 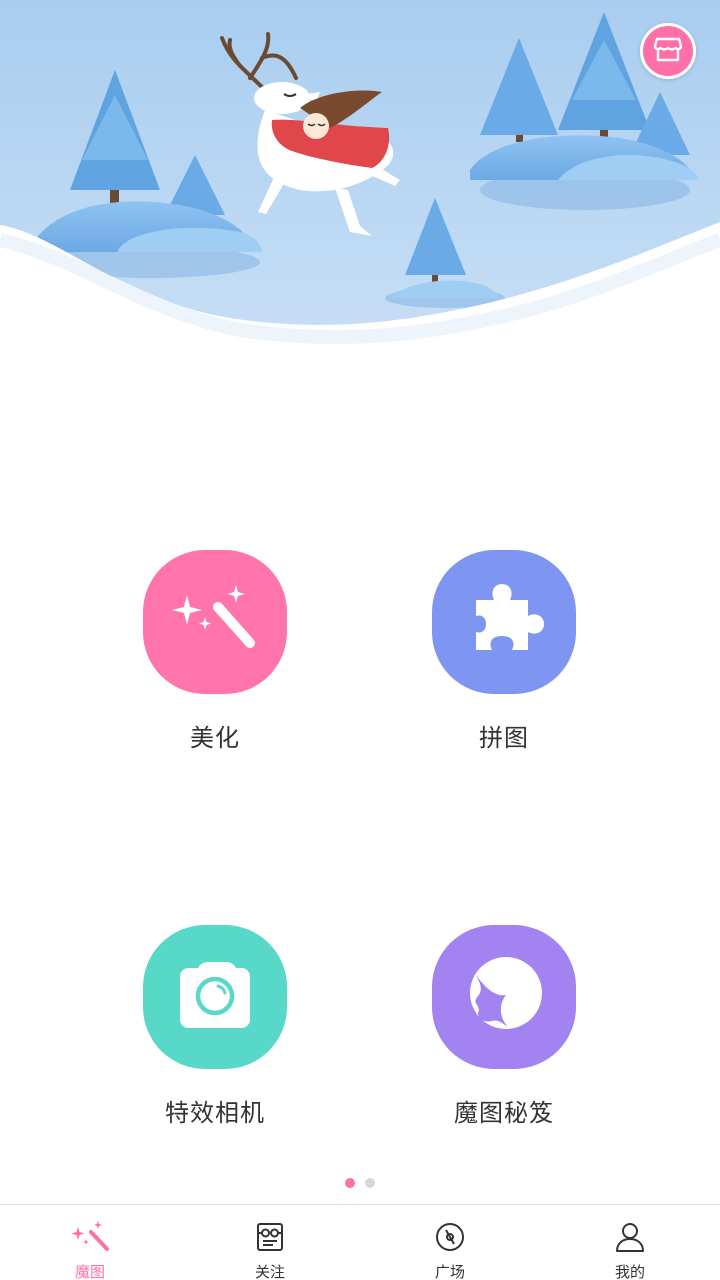 What do you see at coordinates (270, 1239) in the screenshot?
I see `follow-icon` at bounding box center [270, 1239].